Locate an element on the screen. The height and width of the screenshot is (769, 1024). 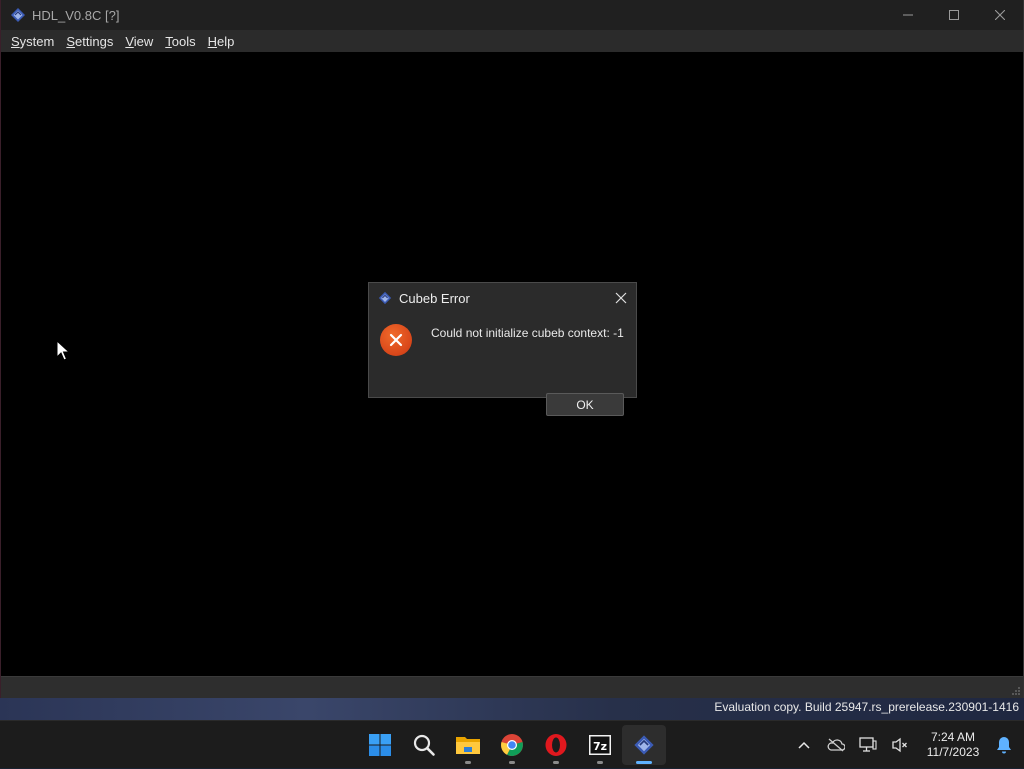
7zip-icon: 7z is located at coordinates (600, 745).